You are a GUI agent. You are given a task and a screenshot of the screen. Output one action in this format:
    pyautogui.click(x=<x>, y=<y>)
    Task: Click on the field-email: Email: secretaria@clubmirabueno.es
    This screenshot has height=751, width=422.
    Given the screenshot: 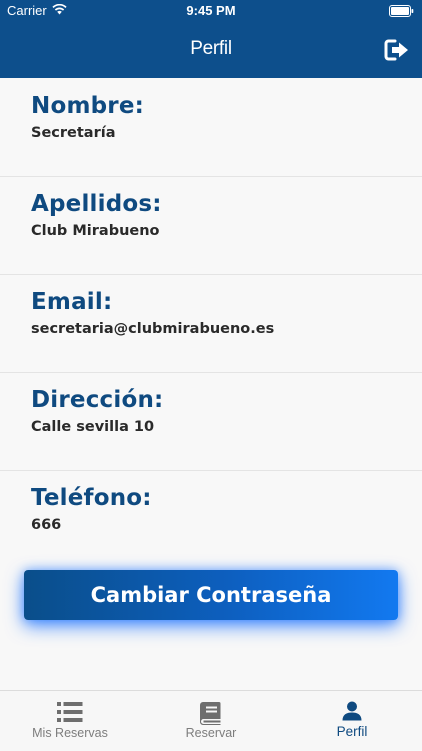 What is the action you would take?
    pyautogui.click(x=211, y=324)
    